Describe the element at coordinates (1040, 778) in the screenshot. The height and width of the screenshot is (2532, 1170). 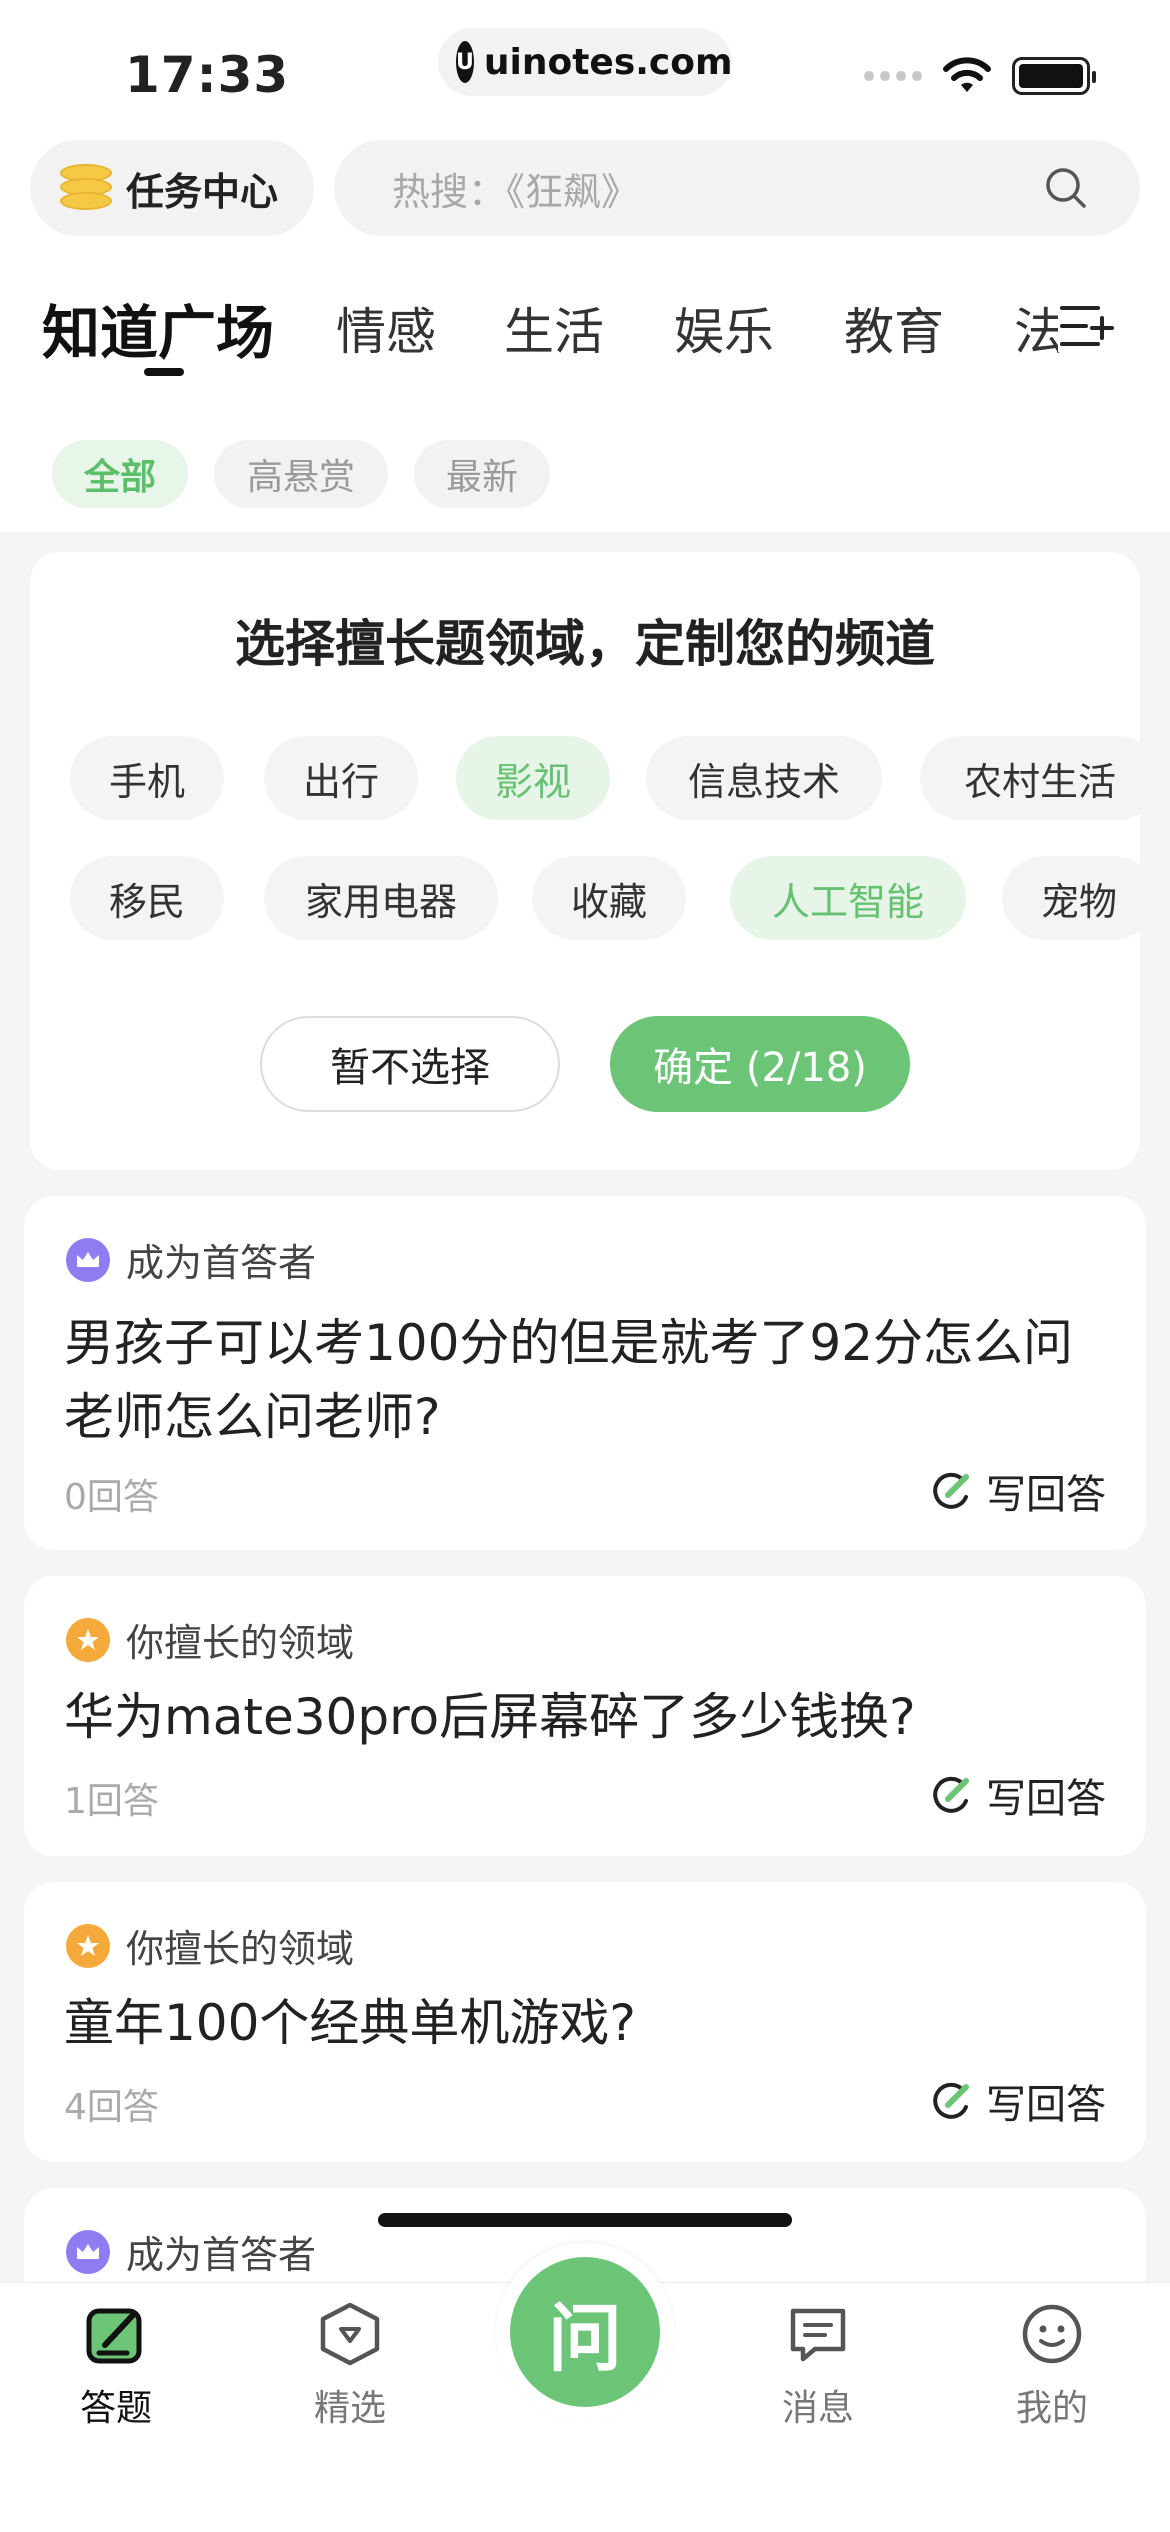
I see `domain-chip: 农村生活` at that location.